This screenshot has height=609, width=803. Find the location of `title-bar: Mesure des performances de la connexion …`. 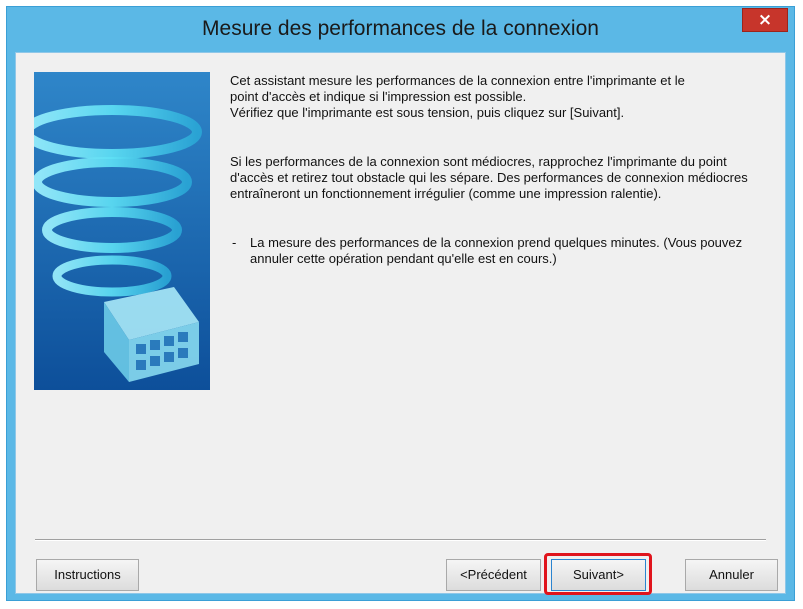

title-bar: Mesure des performances de la connexion … is located at coordinates (400, 30).